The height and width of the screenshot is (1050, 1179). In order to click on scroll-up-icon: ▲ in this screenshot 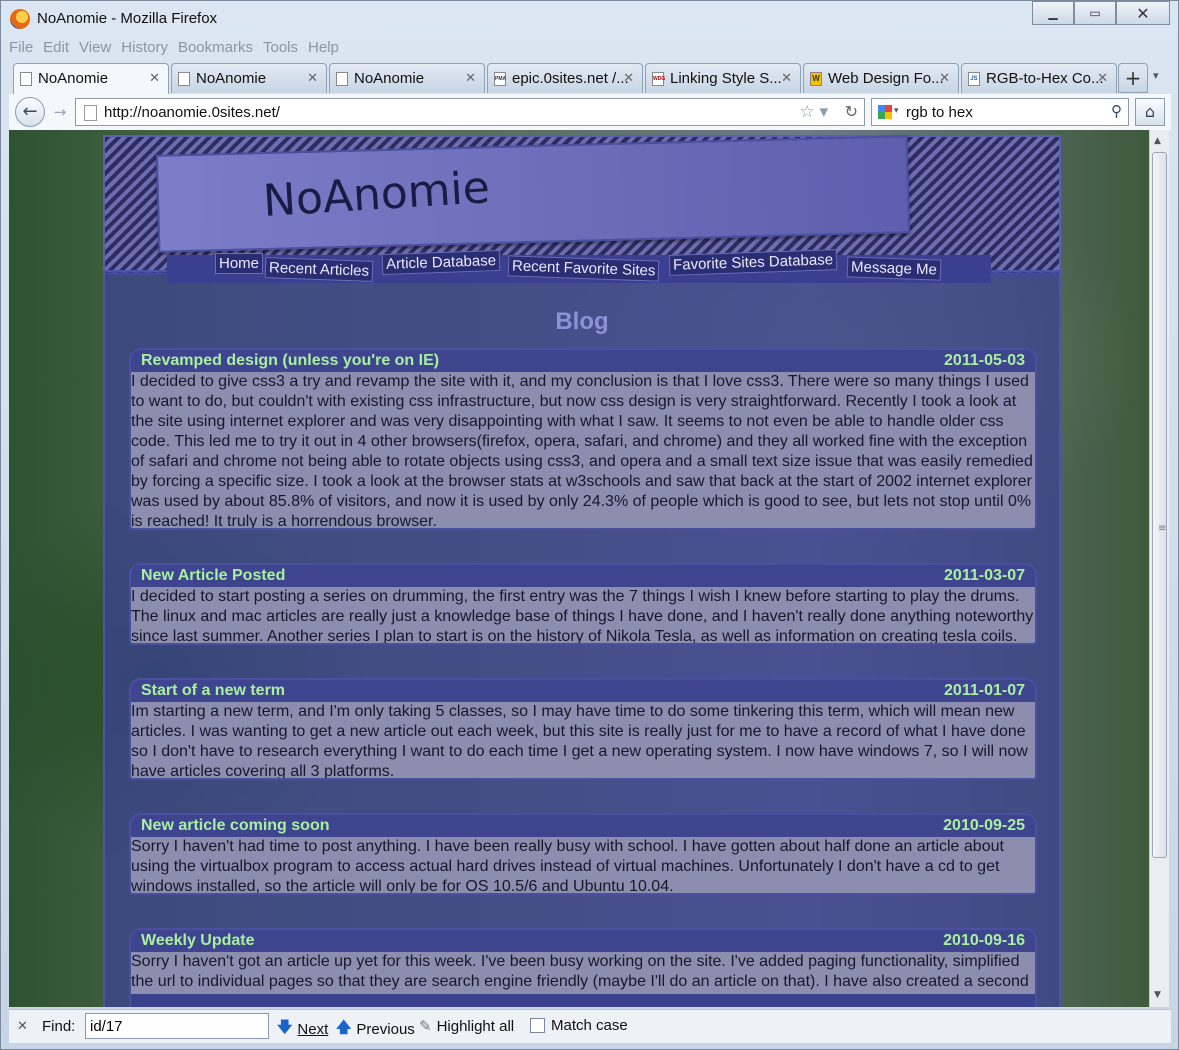, I will do `click(1157, 141)`.